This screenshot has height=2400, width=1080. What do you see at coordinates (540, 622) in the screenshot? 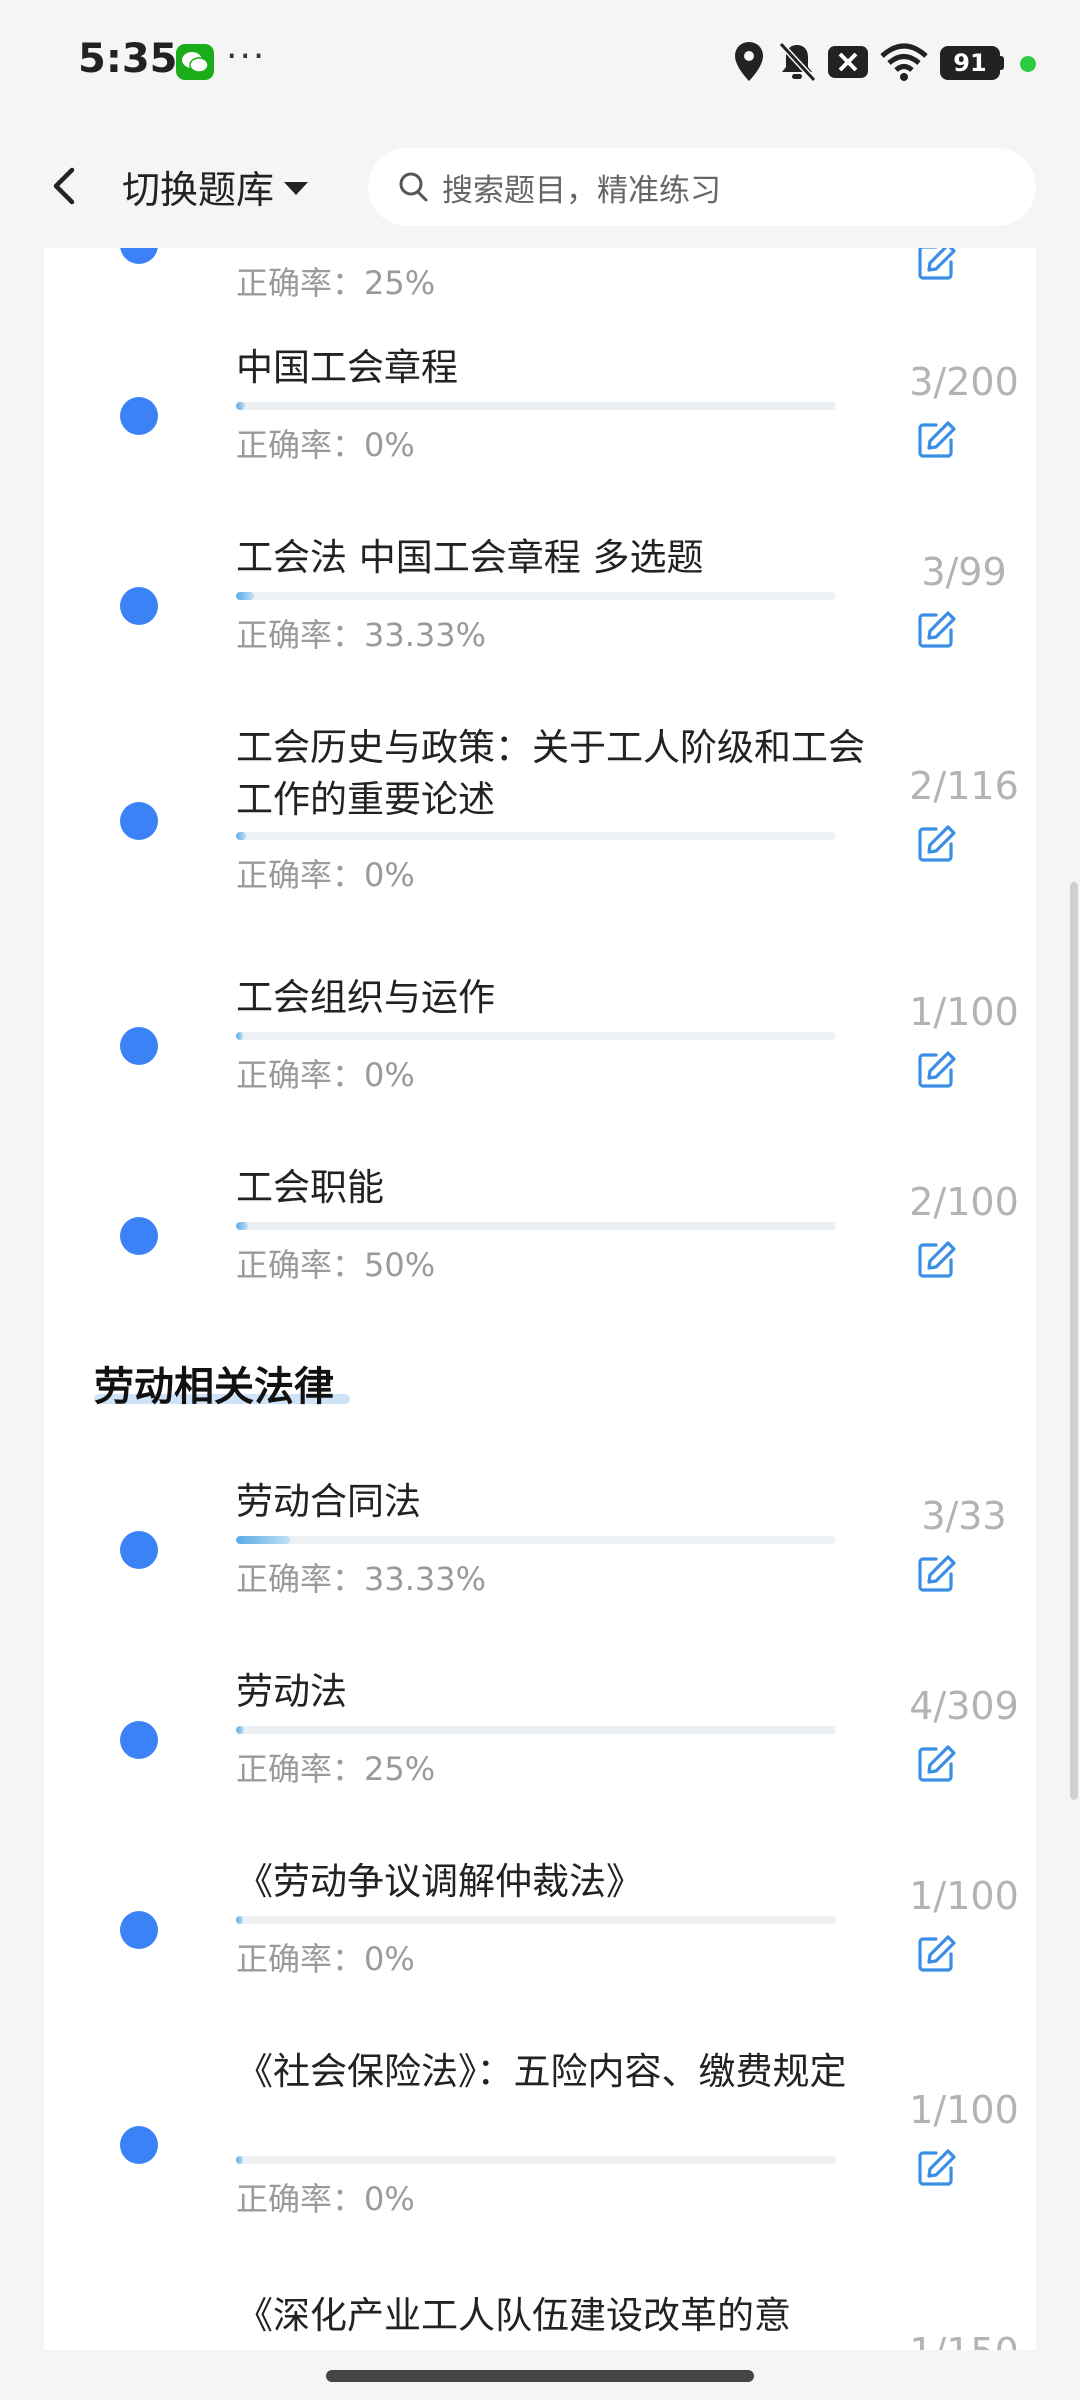
I see `list-item: 工会法 中国工会章程 多选题 正确率：33.33% 3/99` at bounding box center [540, 622].